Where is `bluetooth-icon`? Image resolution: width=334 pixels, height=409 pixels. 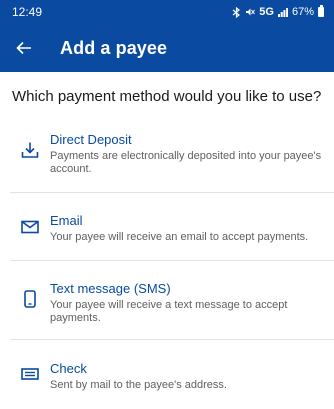 bluetooth-icon is located at coordinates (236, 12).